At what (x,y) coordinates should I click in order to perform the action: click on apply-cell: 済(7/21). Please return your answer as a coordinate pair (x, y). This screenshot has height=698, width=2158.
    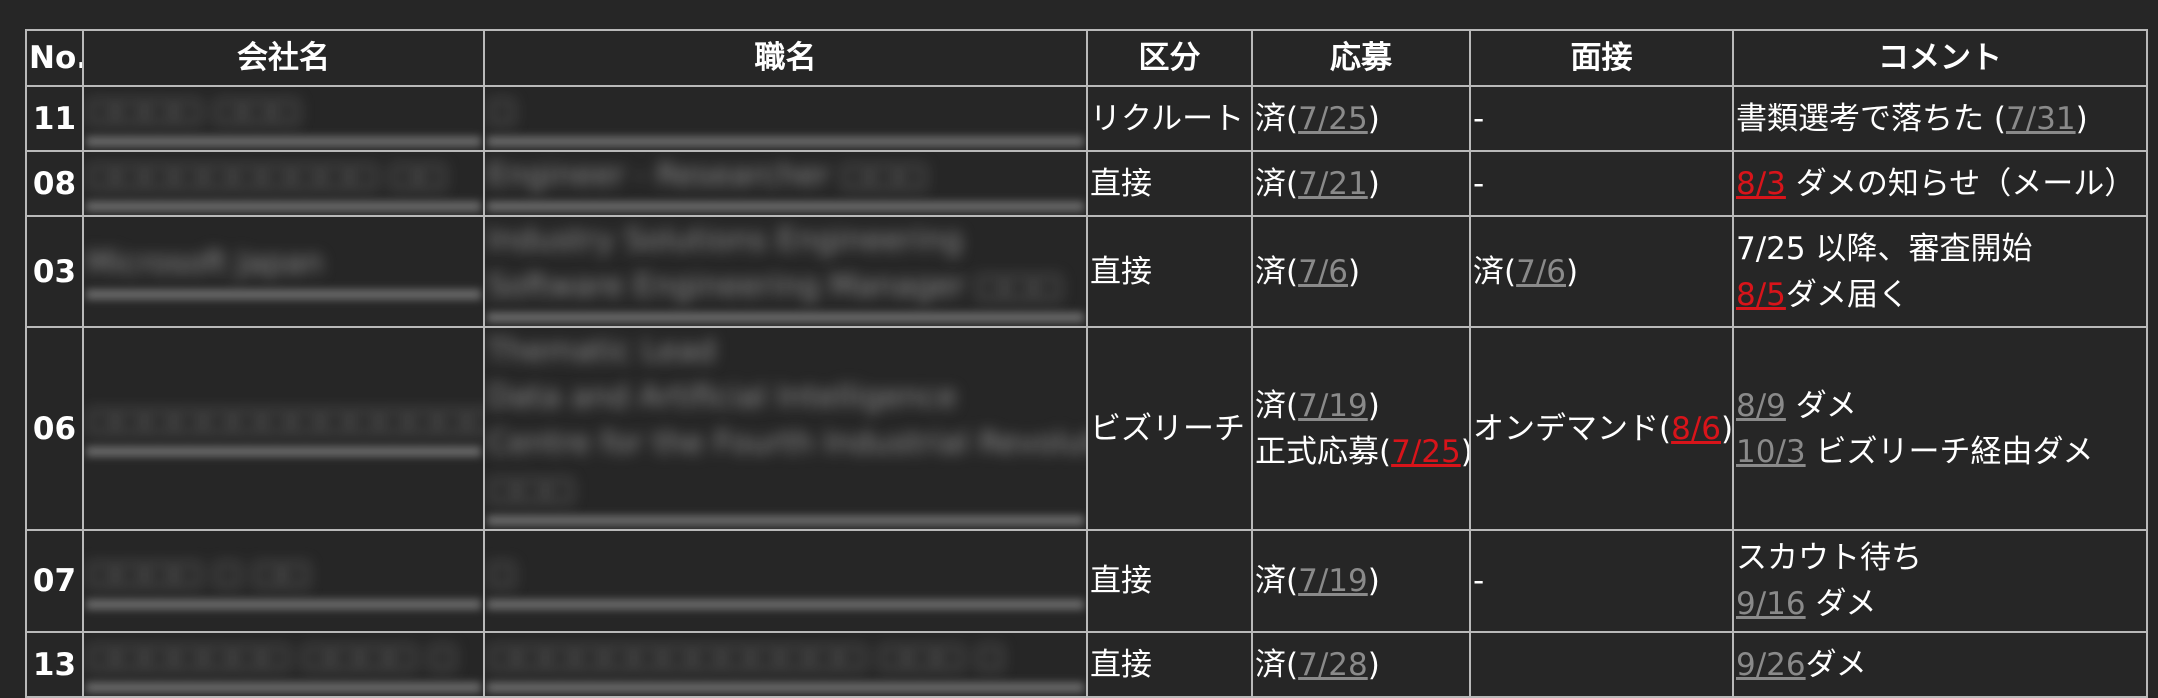
    Looking at the image, I should click on (1361, 183).